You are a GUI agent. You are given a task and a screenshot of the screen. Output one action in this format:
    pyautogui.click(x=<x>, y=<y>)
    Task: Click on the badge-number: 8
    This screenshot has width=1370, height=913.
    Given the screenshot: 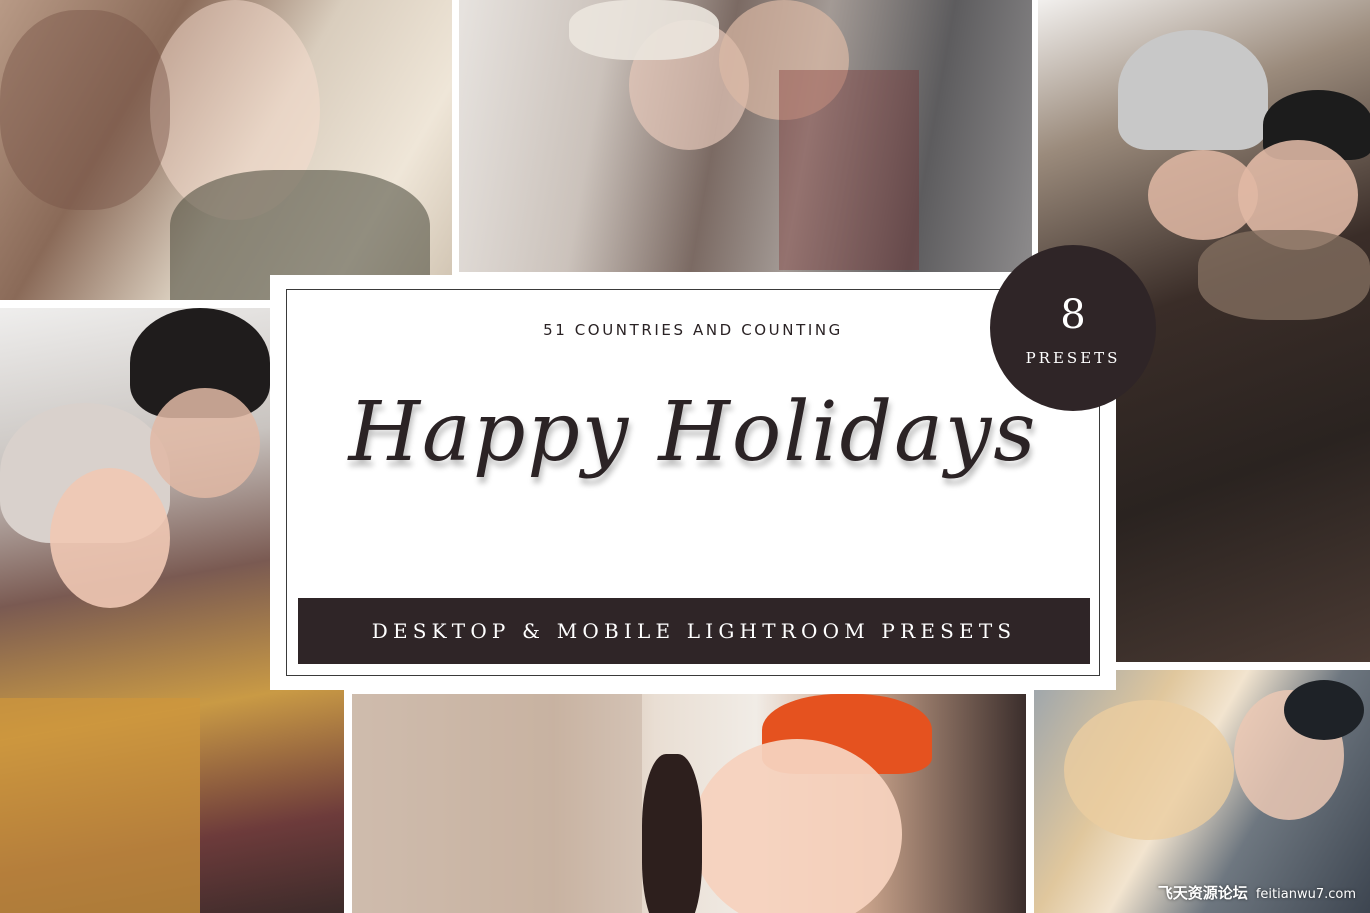 What is the action you would take?
    pyautogui.click(x=1073, y=315)
    